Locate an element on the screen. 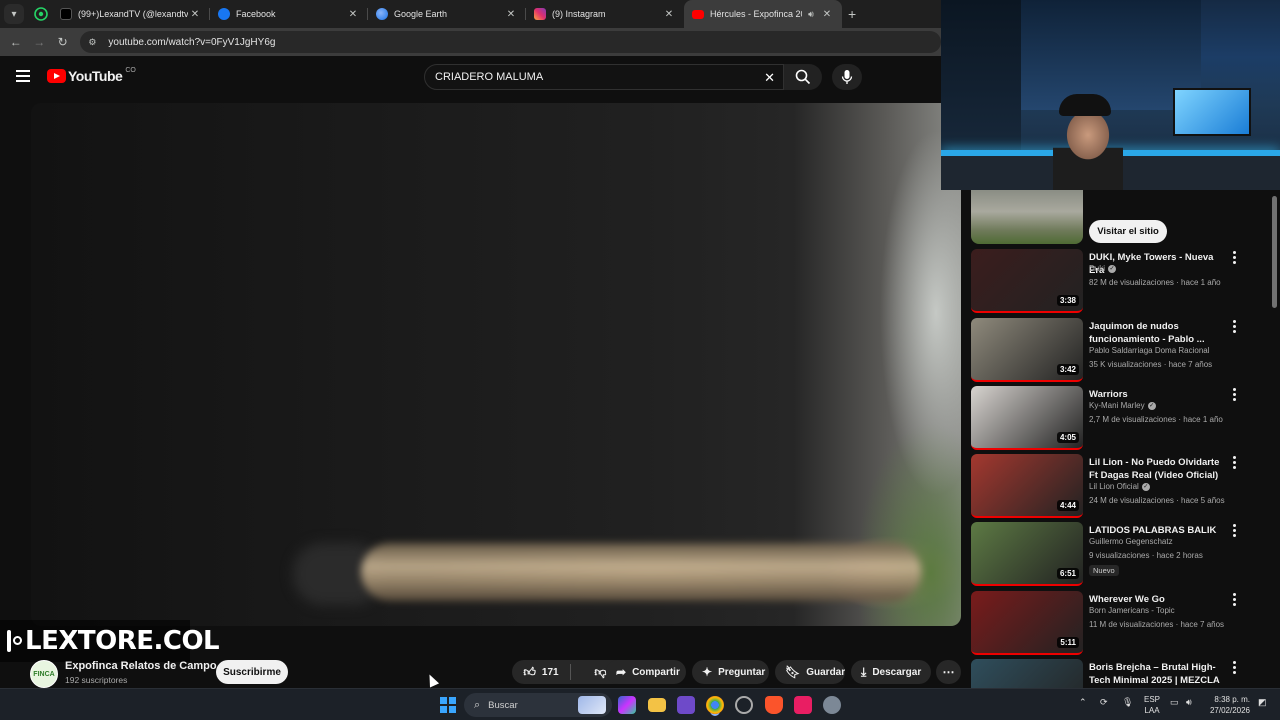  video-channel: Duki ✓ is located at coordinates (1103, 268).